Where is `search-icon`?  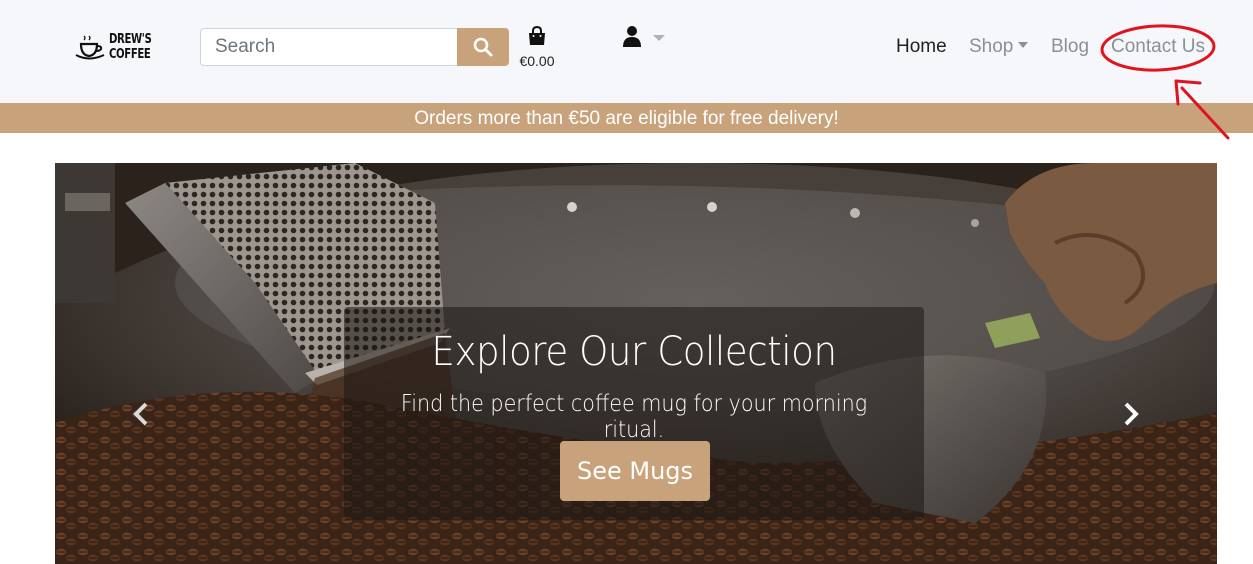 search-icon is located at coordinates (483, 47).